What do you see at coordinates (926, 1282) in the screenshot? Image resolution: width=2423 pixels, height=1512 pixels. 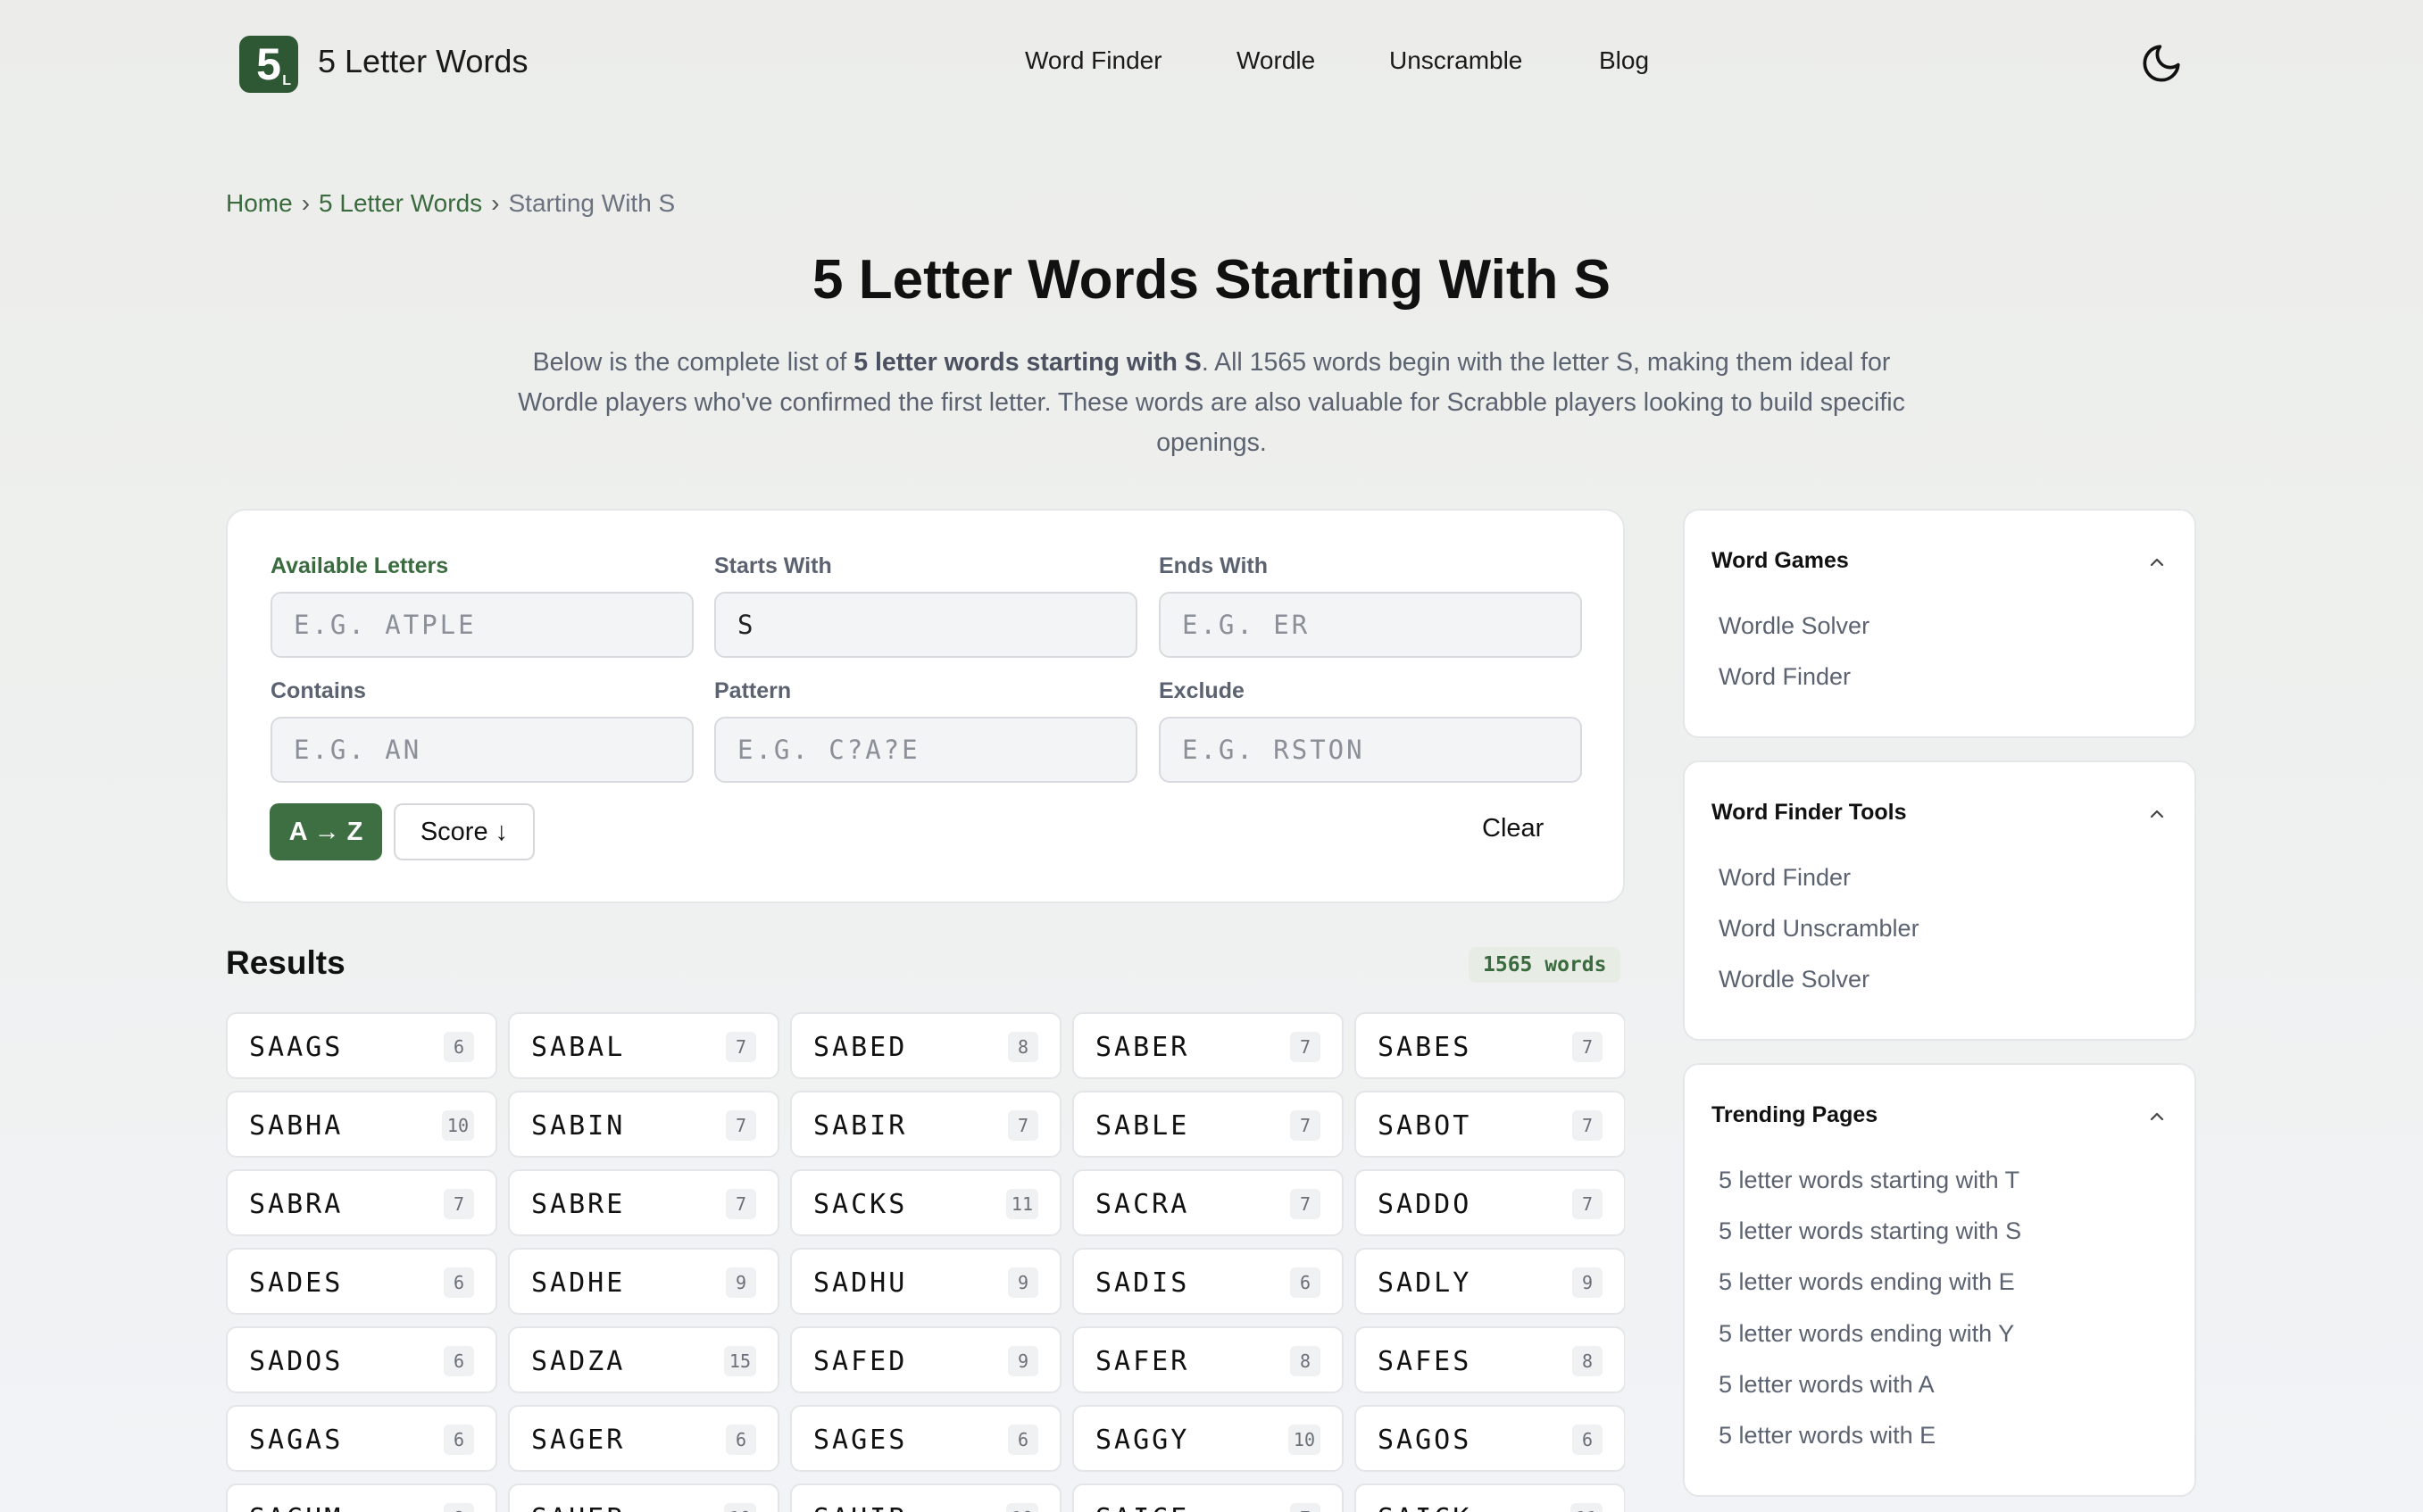 I see `word-tile: SADHU 9` at bounding box center [926, 1282].